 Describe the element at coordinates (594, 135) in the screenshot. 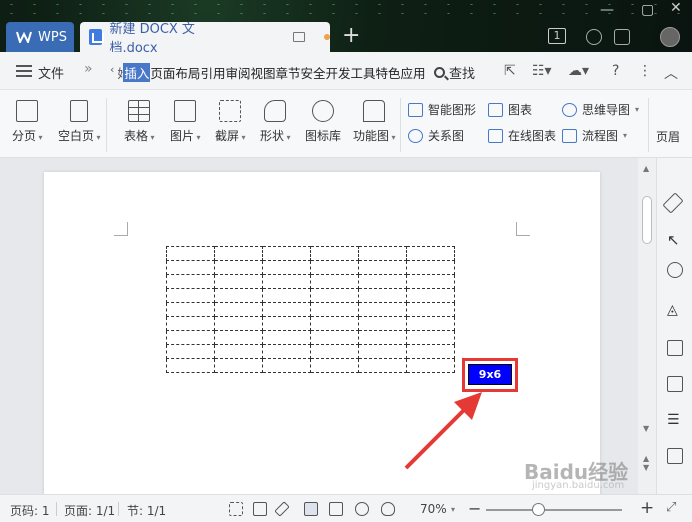

I see `flowchart-button: 流程图 ▾` at that location.